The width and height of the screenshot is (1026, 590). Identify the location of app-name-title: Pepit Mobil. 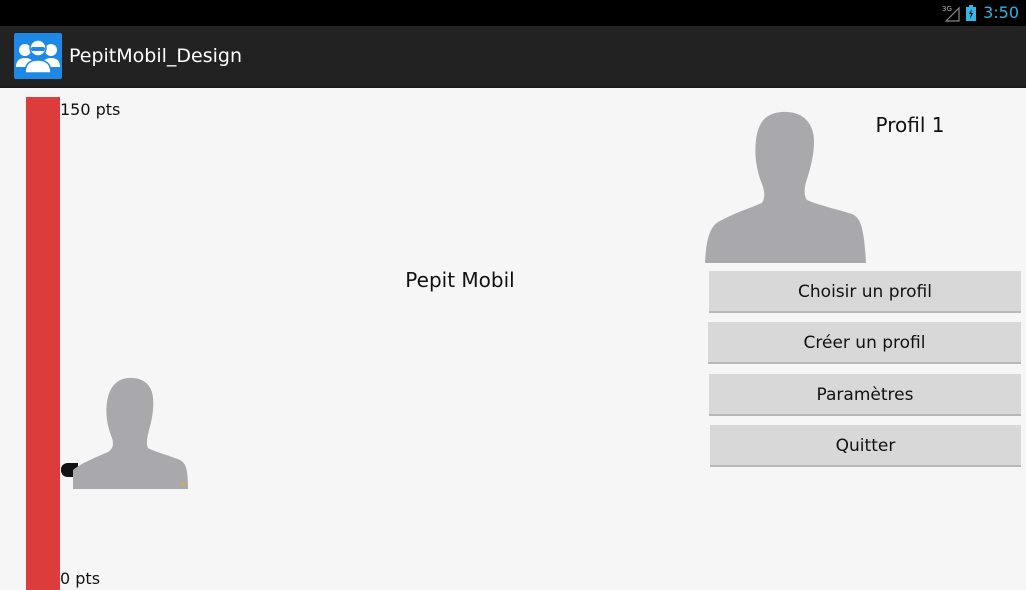
(460, 280).